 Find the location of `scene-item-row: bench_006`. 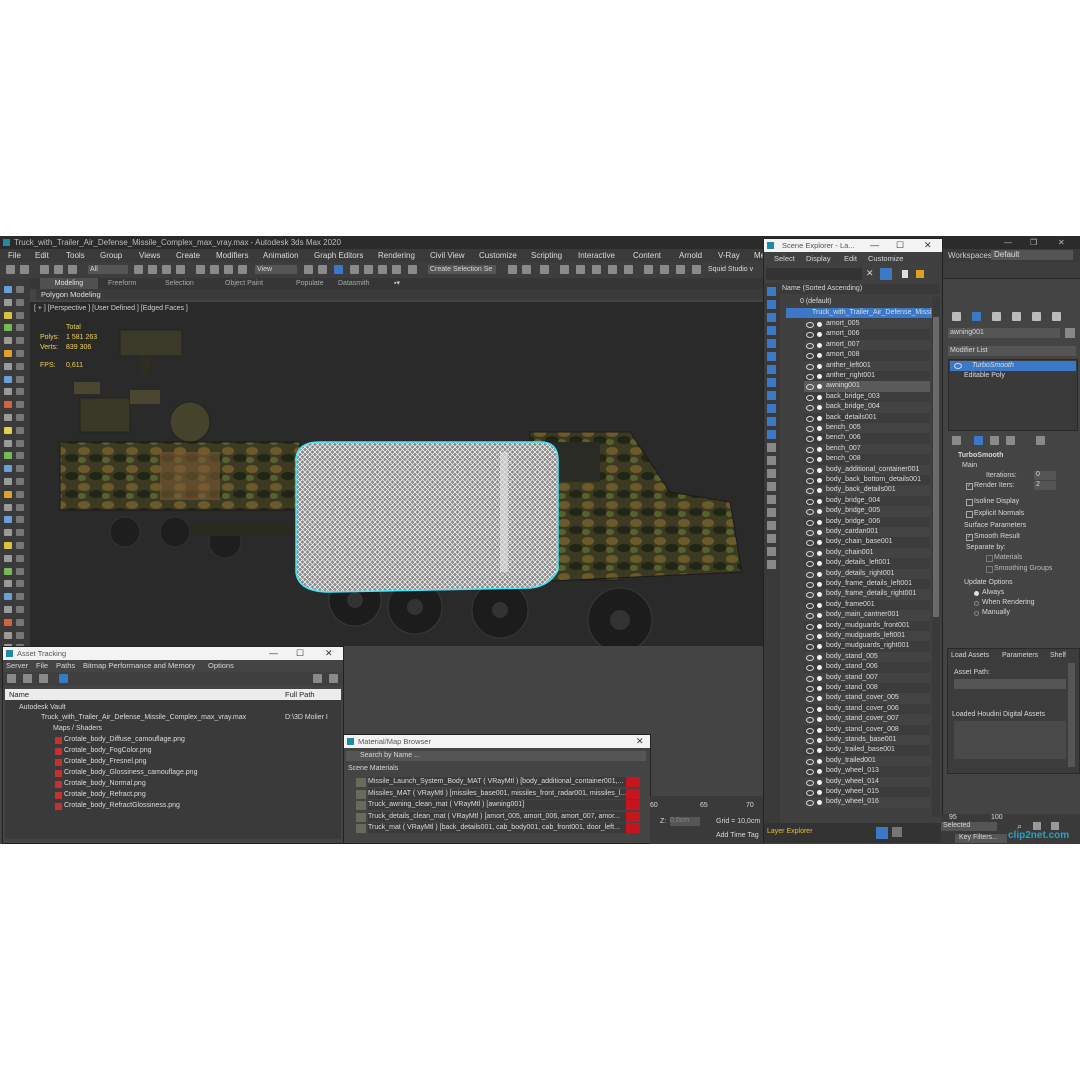

scene-item-row: bench_006 is located at coordinates (867, 438).